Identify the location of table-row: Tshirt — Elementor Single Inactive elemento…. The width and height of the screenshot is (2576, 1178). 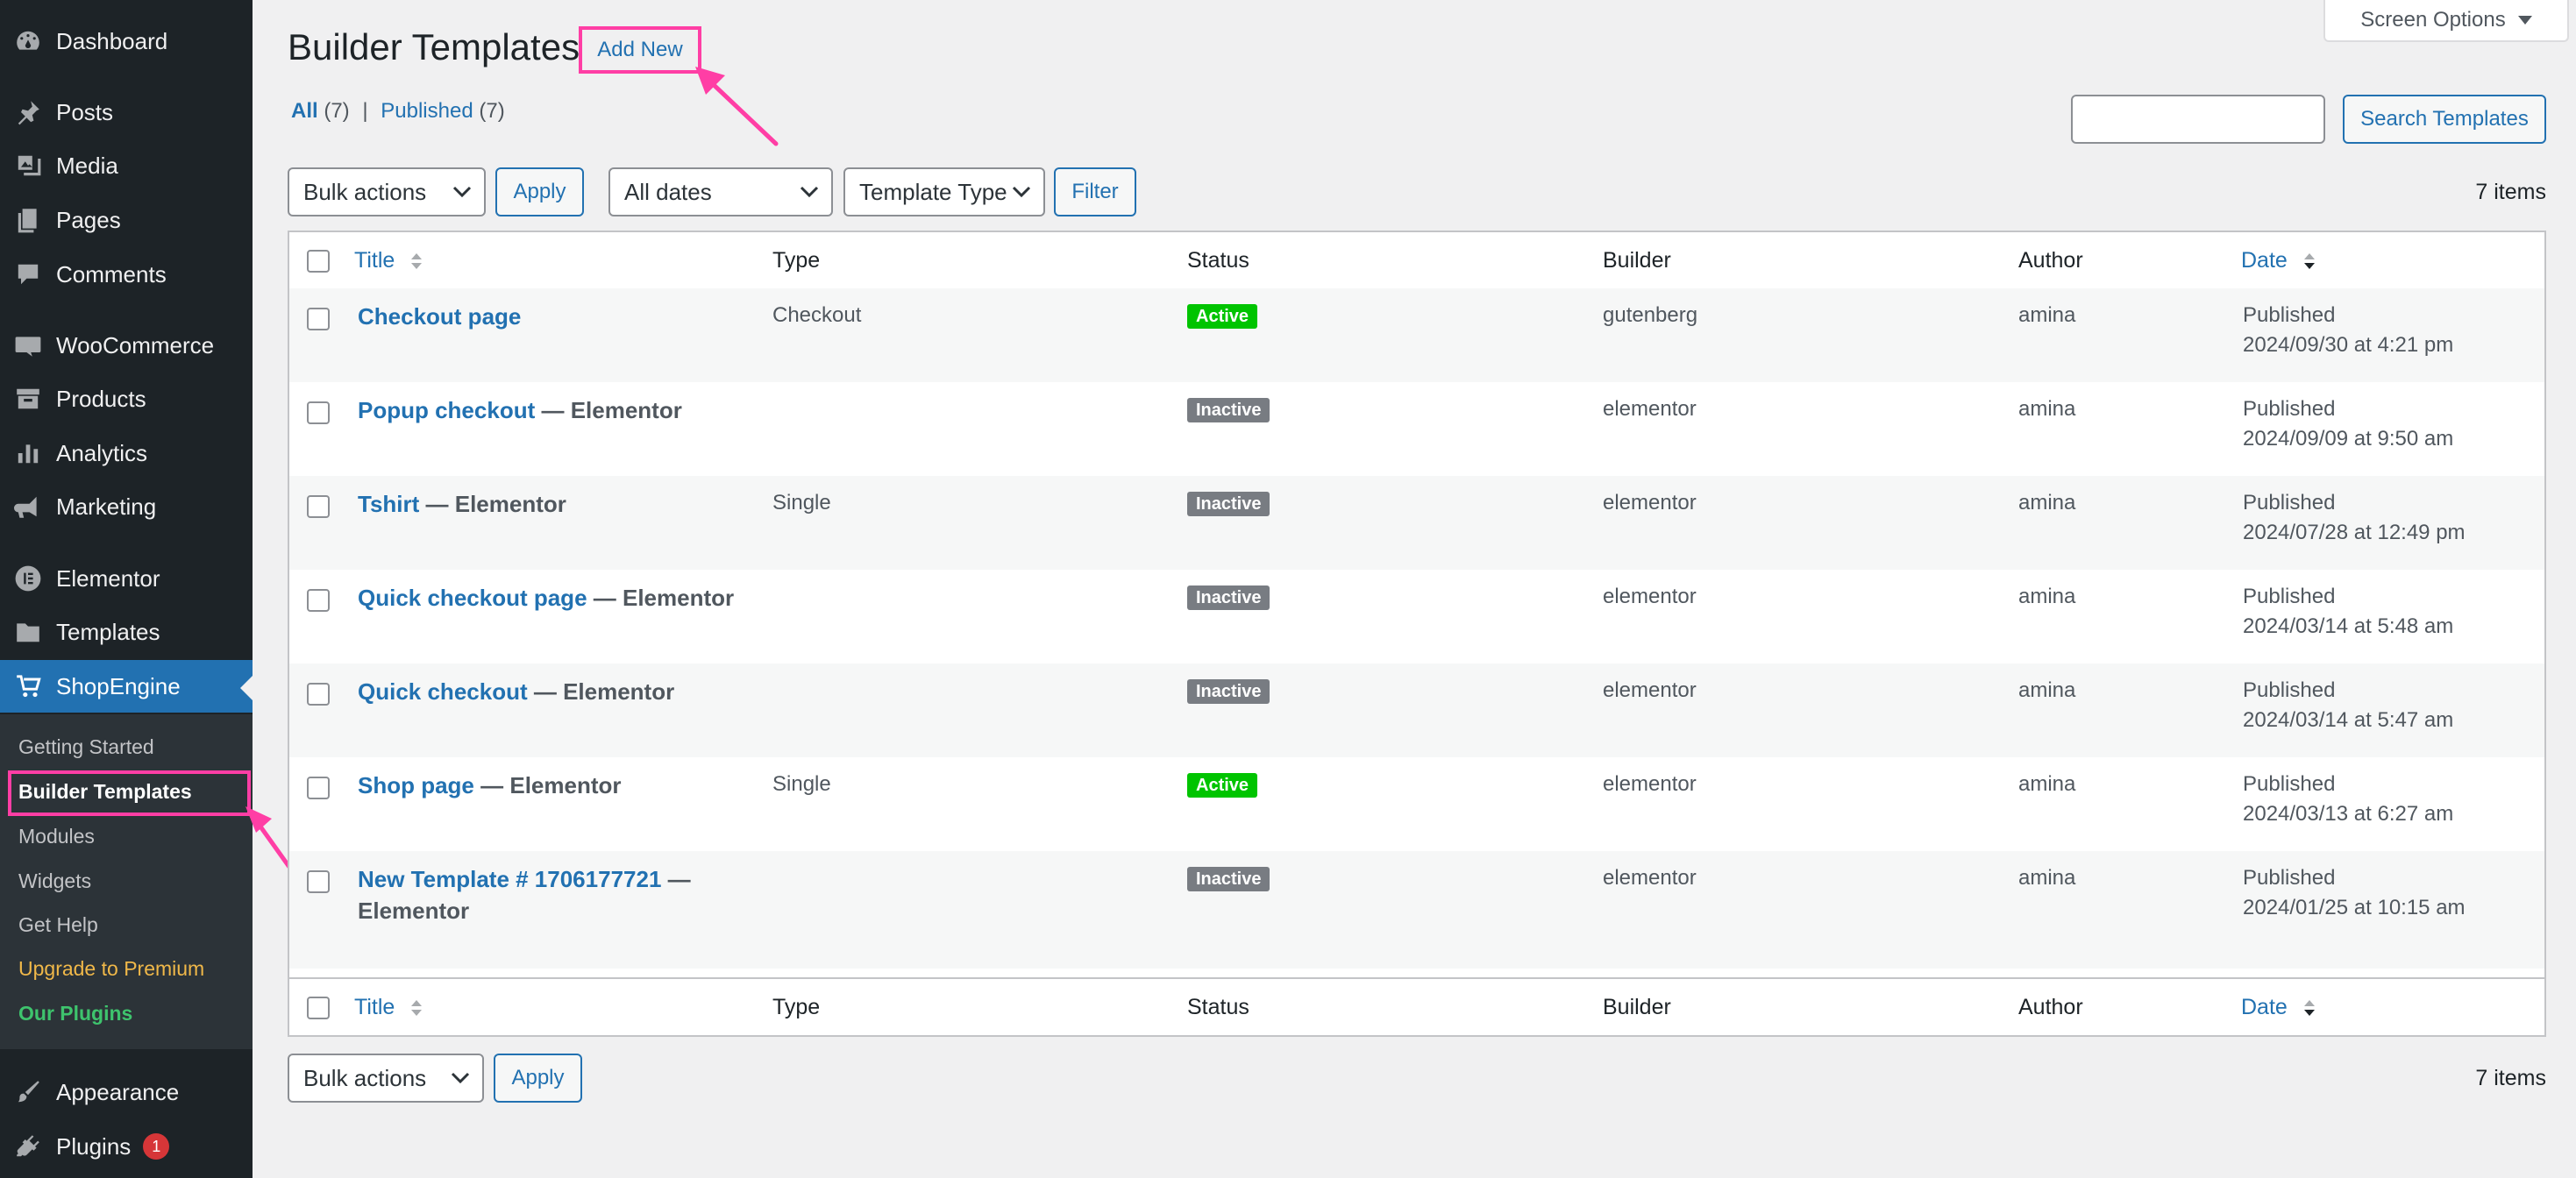
(1416, 523).